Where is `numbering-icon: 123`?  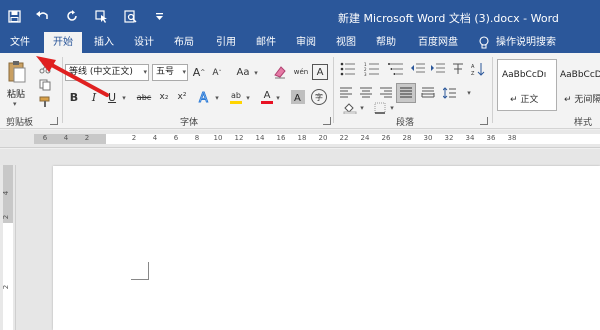 numbering-icon: 123 is located at coordinates (372, 69).